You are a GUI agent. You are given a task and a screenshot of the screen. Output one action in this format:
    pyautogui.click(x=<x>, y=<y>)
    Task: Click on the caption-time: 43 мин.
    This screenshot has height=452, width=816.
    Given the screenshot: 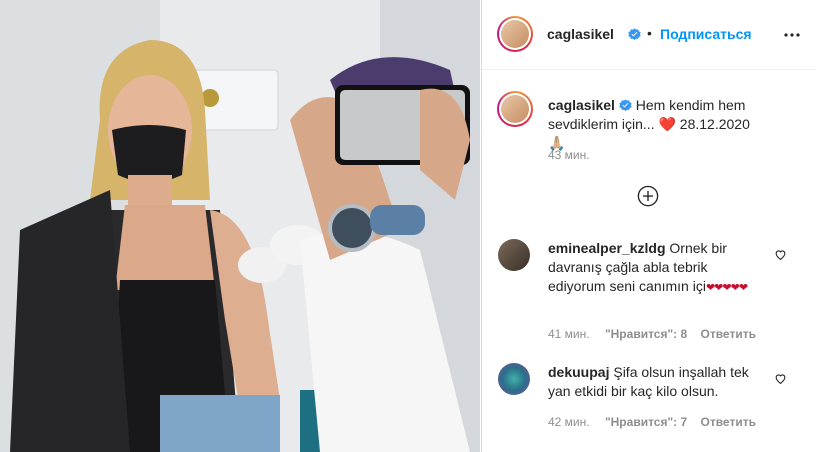 What is the action you would take?
    pyautogui.click(x=569, y=155)
    